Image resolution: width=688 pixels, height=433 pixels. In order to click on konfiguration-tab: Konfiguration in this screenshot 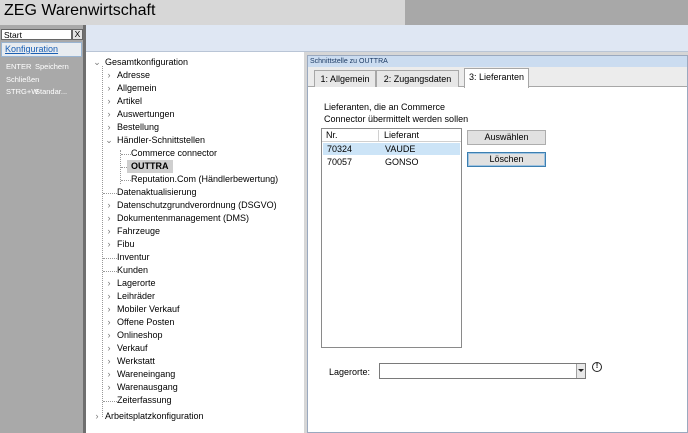, I will do `click(41, 49)`.